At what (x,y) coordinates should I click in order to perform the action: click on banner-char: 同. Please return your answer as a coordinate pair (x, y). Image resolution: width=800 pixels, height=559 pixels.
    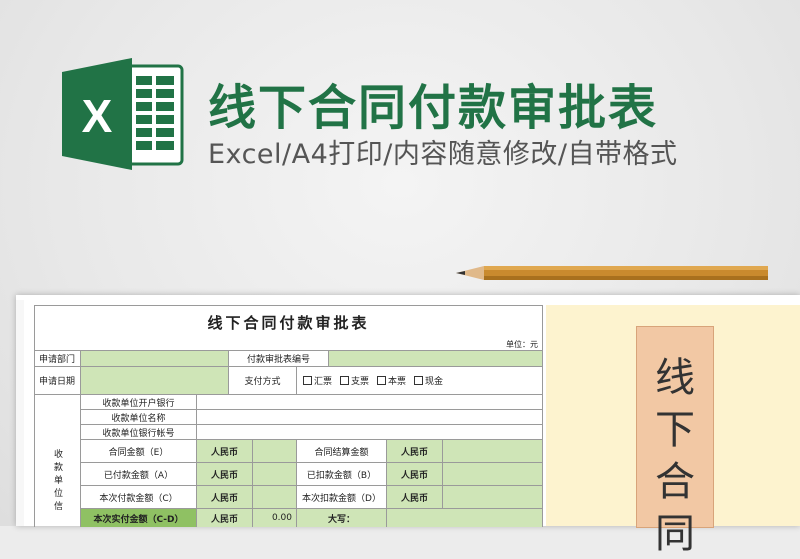
    Looking at the image, I should click on (675, 534).